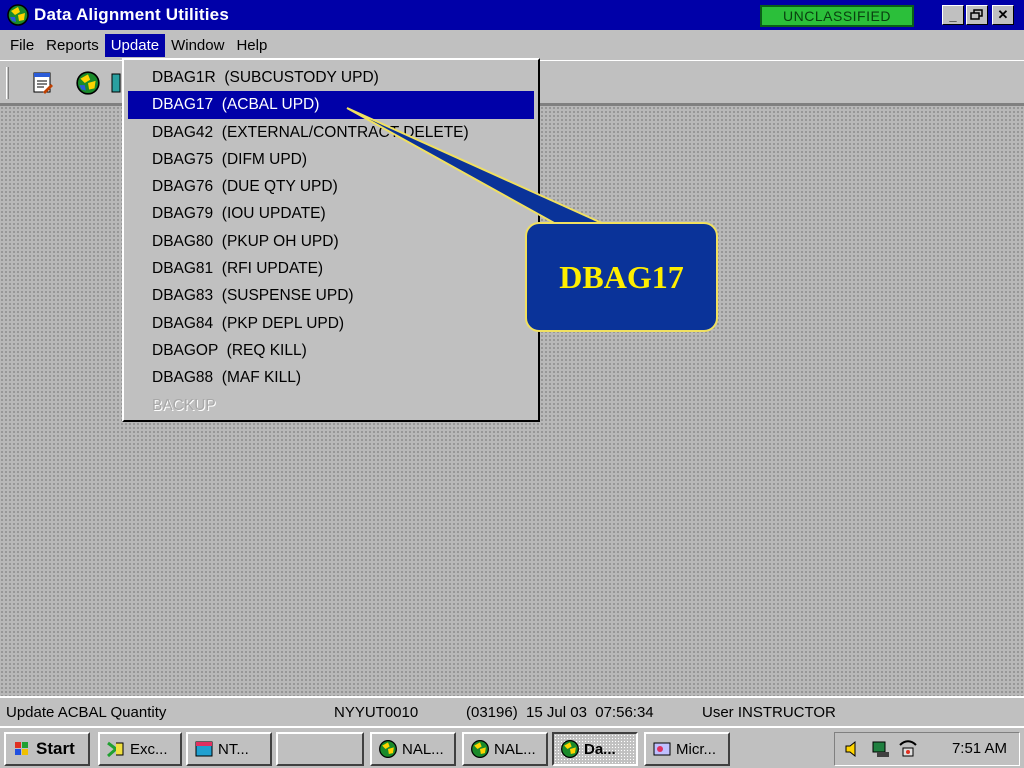 The image size is (1024, 768). I want to click on menu-window: Window, so click(197, 45).